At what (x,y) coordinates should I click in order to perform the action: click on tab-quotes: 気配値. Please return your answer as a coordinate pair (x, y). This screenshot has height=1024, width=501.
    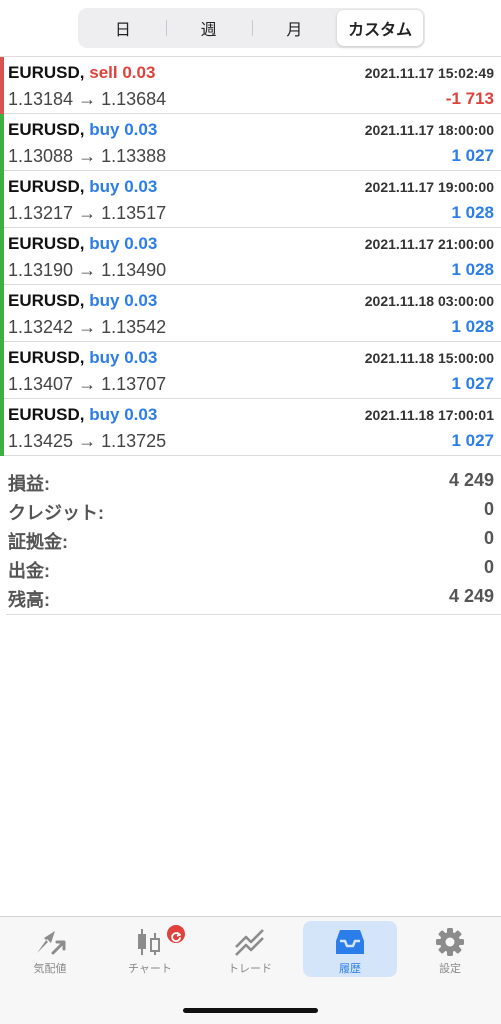
    Looking at the image, I should click on (50, 949).